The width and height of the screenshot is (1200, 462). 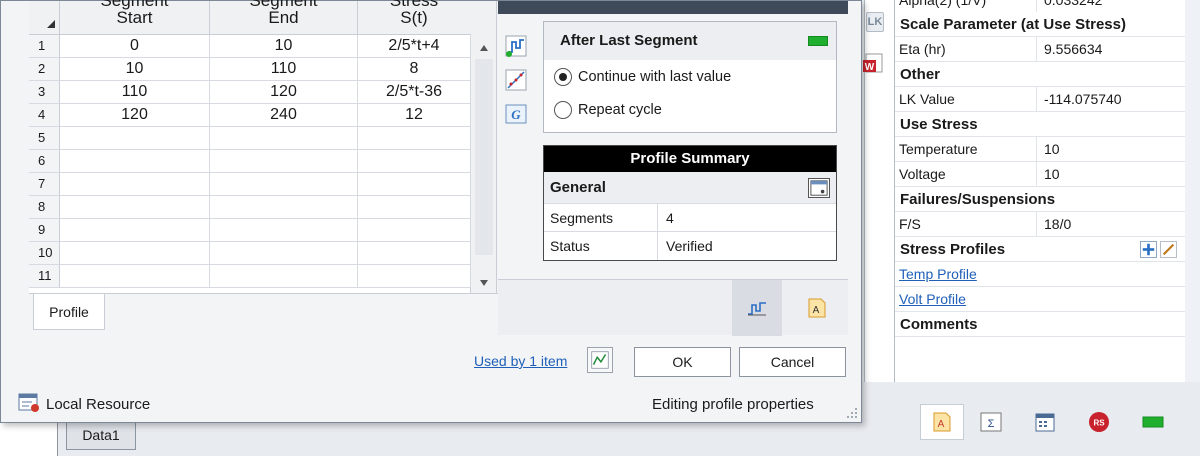 What do you see at coordinates (852, 413) in the screenshot?
I see `resize-grip-icon` at bounding box center [852, 413].